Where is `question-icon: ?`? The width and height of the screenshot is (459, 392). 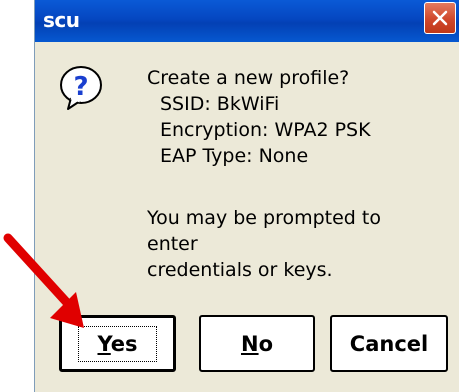
question-icon: ? is located at coordinates (81, 88).